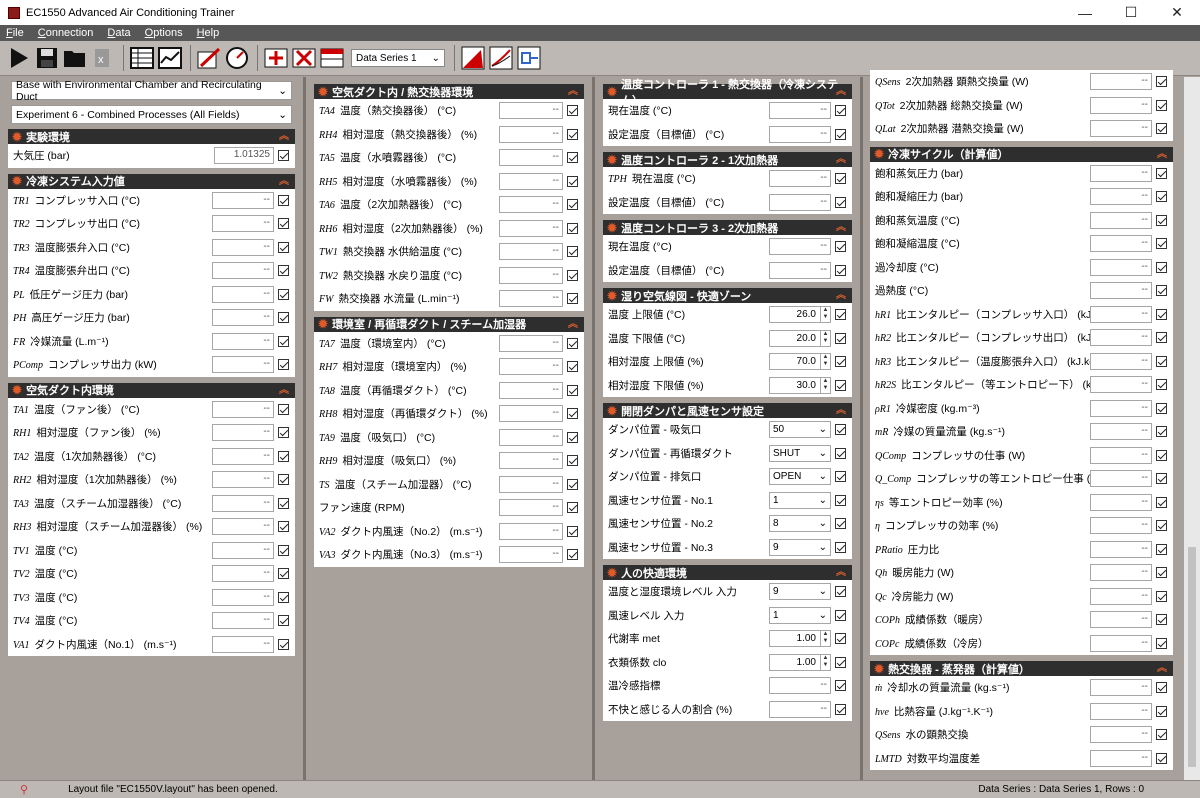 The width and height of the screenshot is (1200, 798). What do you see at coordinates (800, 639) in the screenshot?
I see `numeric-input: 1.00 ▲ ▼` at bounding box center [800, 639].